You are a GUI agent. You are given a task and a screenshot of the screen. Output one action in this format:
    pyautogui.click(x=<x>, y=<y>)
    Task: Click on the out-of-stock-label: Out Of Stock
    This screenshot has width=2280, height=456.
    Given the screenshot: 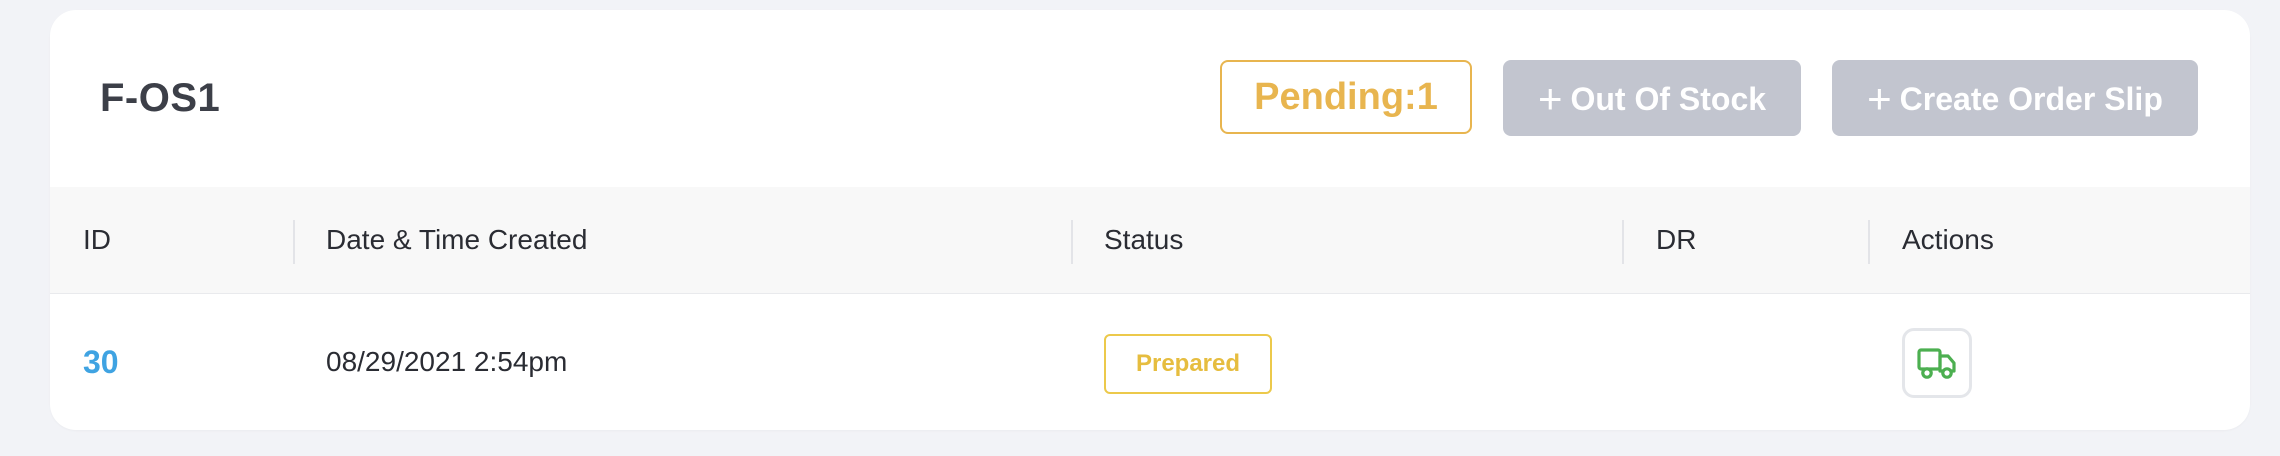 What is the action you would take?
    pyautogui.click(x=1668, y=99)
    